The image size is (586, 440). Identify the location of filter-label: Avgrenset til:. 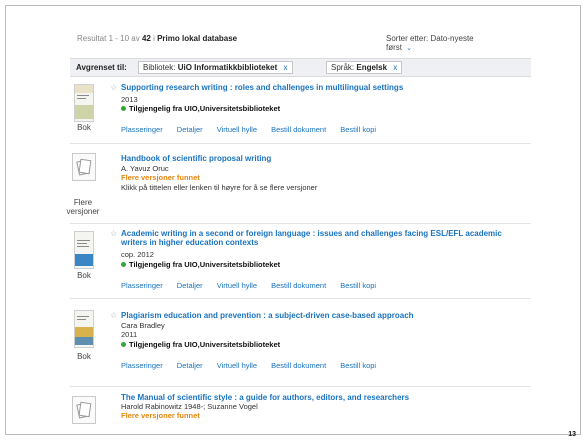
(101, 67).